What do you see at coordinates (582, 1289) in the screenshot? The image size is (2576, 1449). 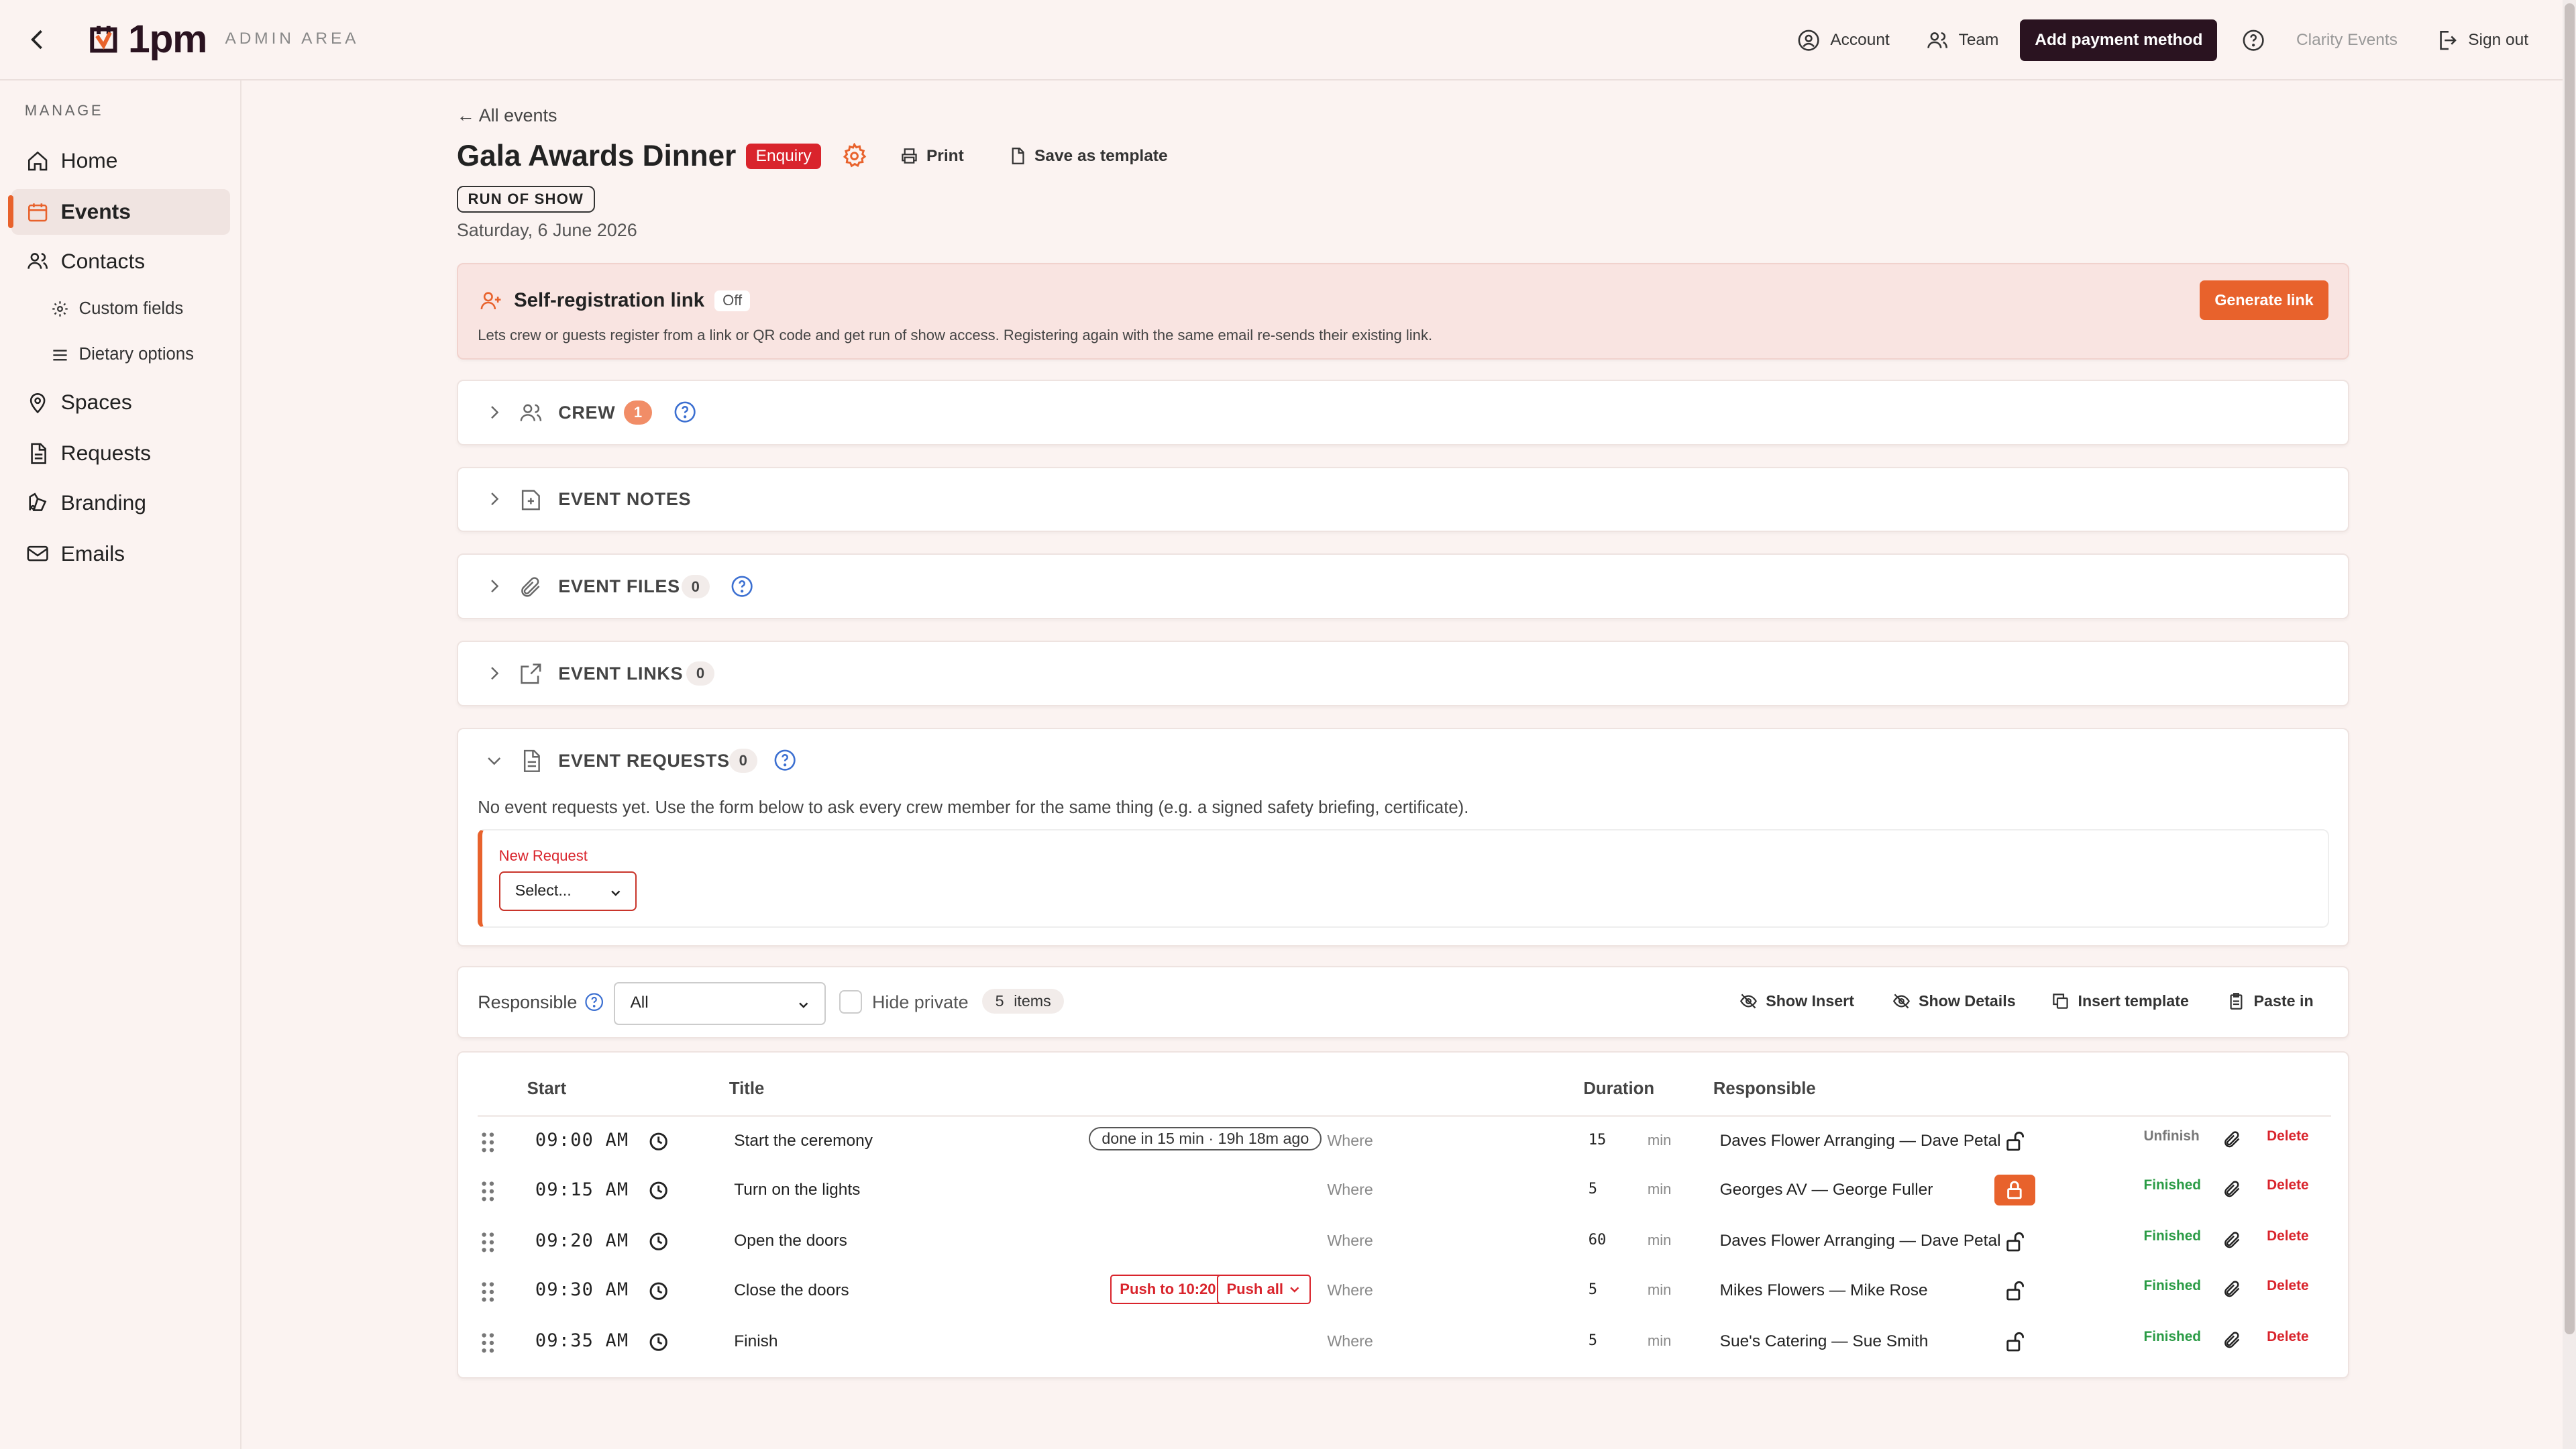 I see `start-time: 09:30 AM` at bounding box center [582, 1289].